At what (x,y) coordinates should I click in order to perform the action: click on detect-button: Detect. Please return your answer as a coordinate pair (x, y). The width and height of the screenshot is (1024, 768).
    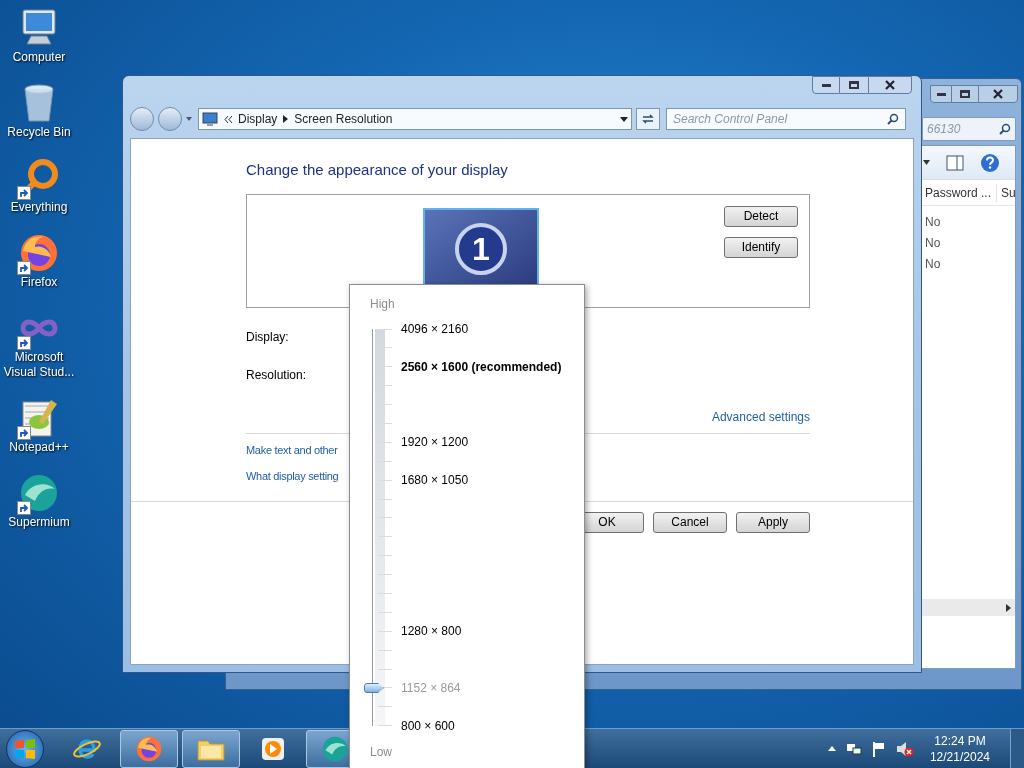
    Looking at the image, I should click on (761, 216).